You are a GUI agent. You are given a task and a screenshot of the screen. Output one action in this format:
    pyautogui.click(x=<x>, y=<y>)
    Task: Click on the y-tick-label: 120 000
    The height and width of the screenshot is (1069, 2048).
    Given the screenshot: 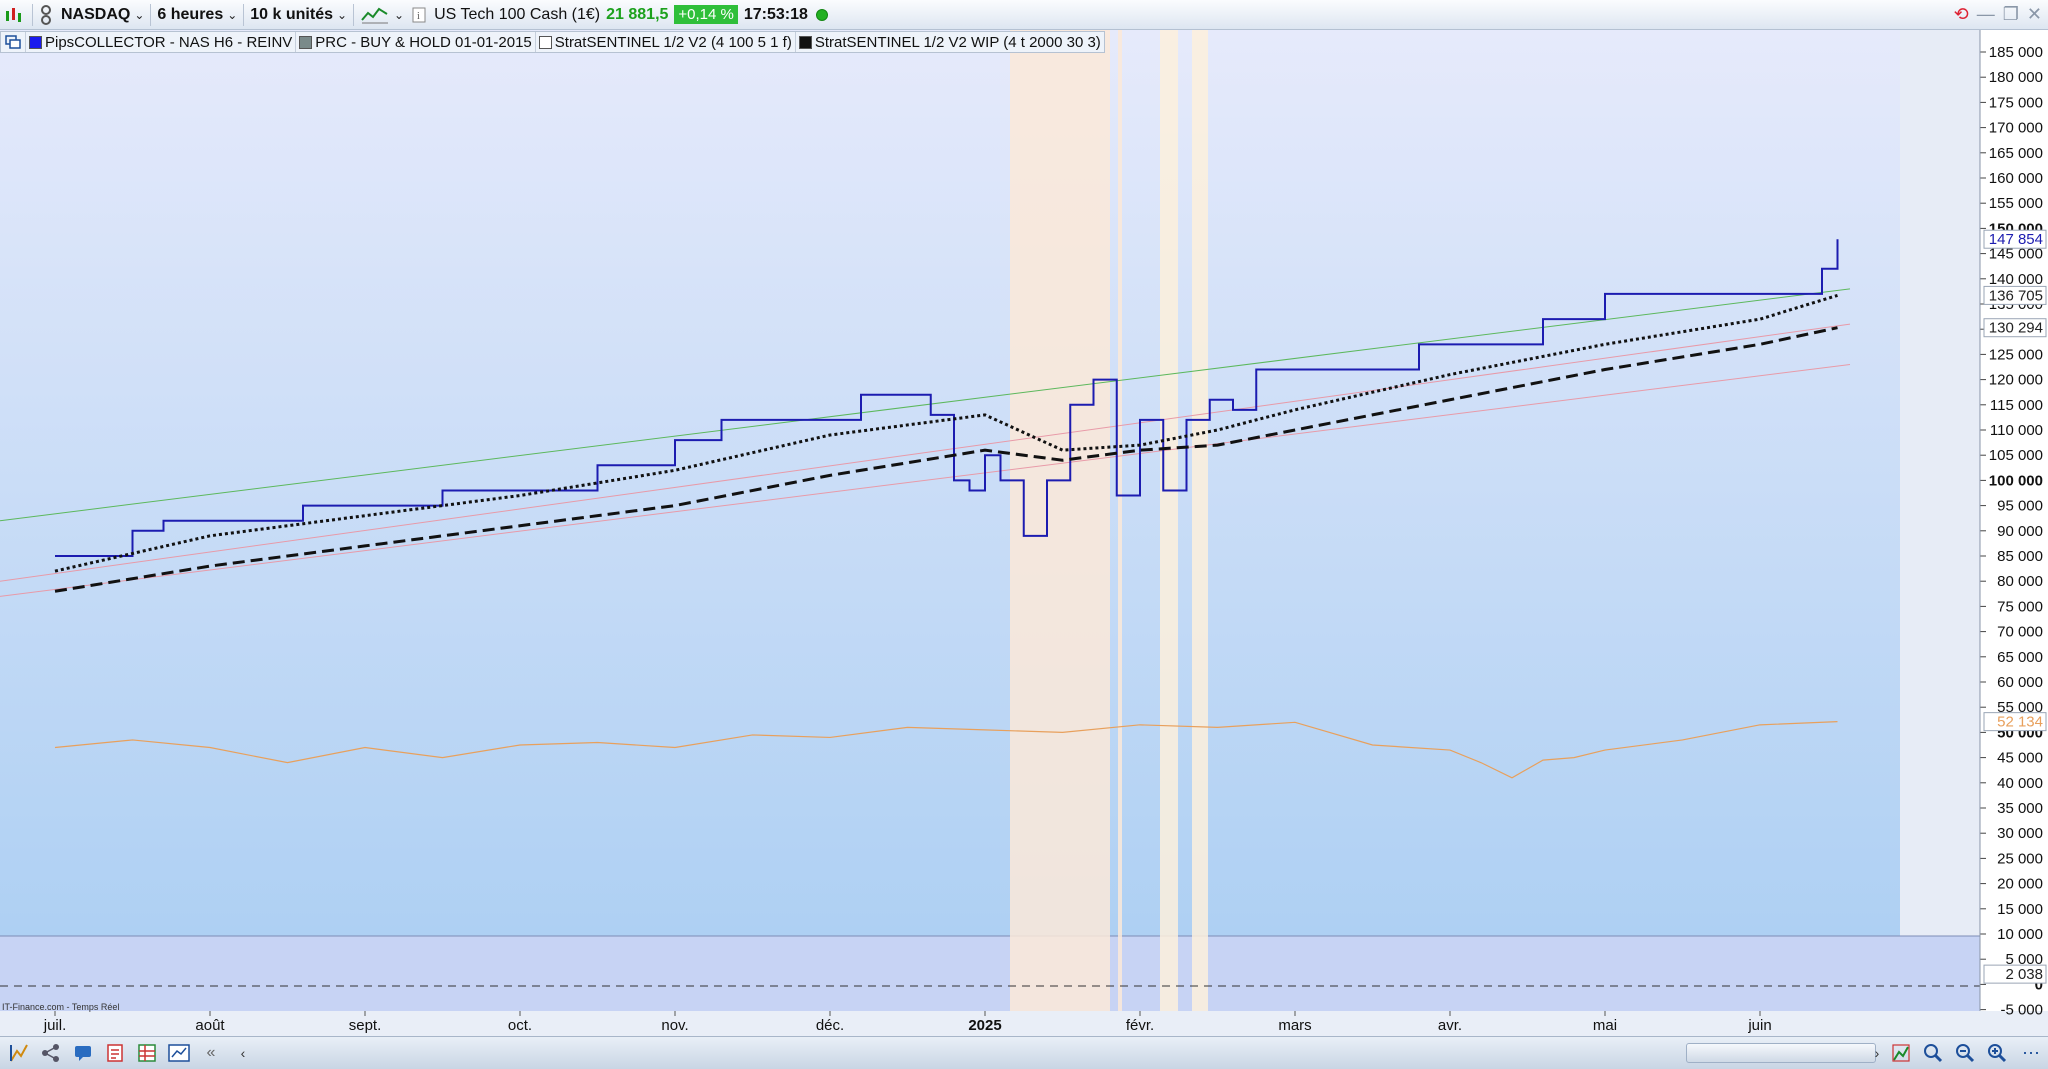 What is the action you would take?
    pyautogui.click(x=2016, y=380)
    